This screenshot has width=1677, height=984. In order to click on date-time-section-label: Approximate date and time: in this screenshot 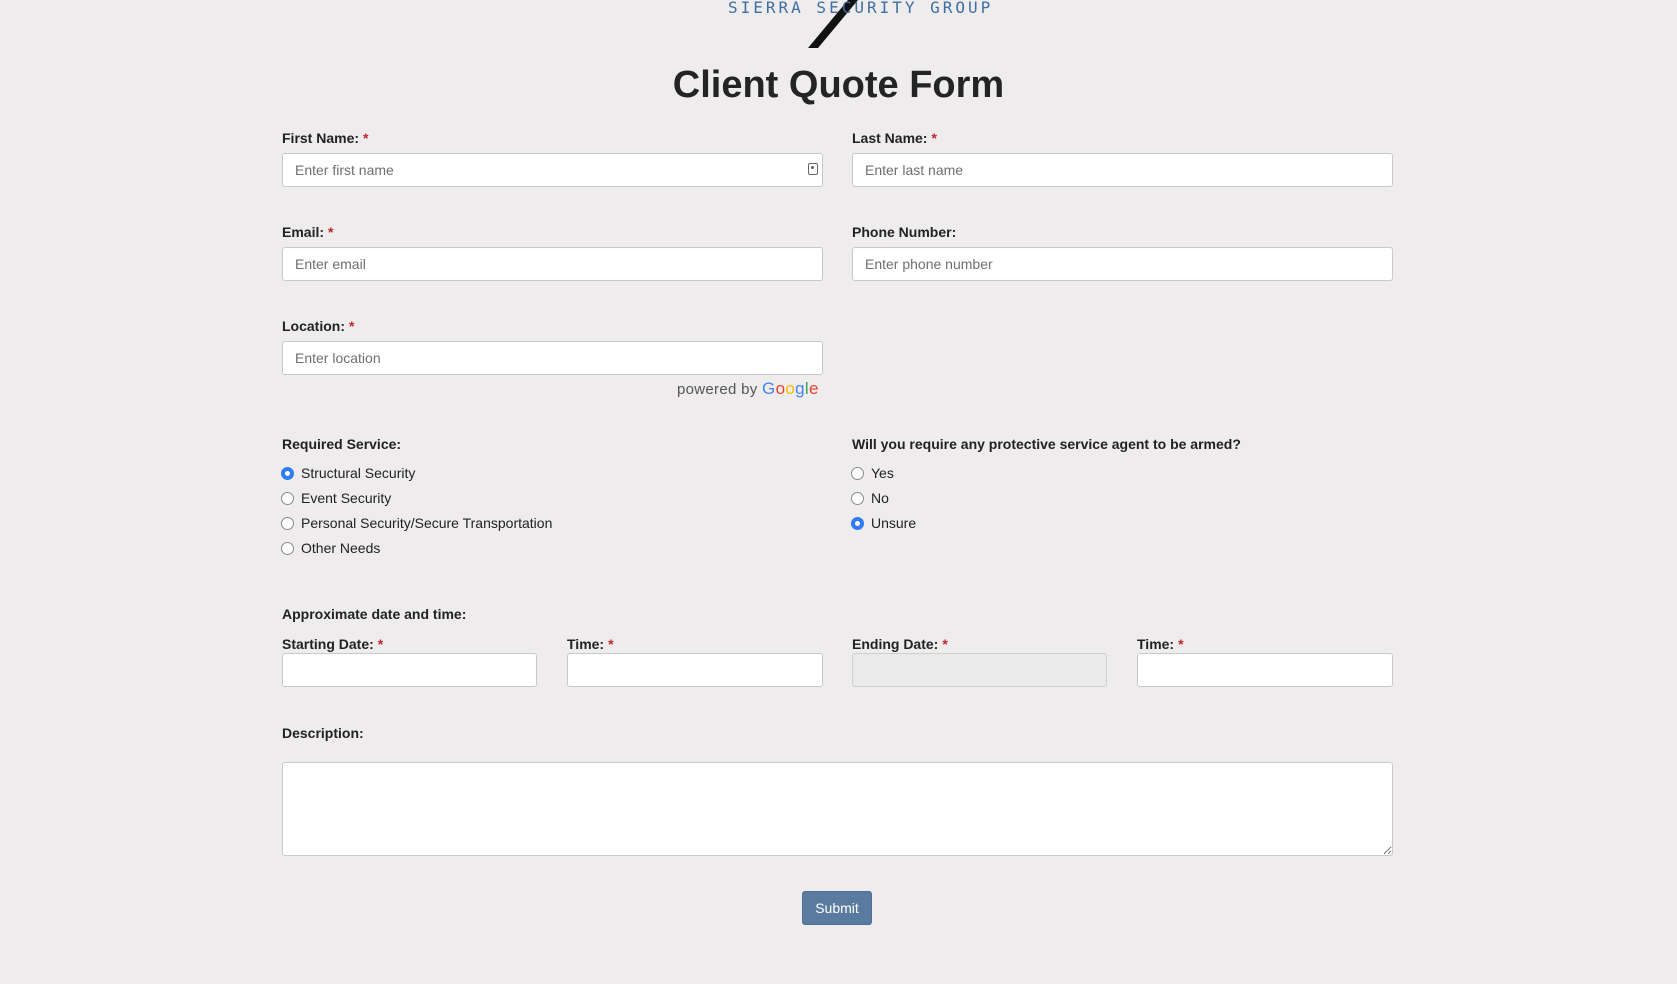, I will do `click(374, 614)`.